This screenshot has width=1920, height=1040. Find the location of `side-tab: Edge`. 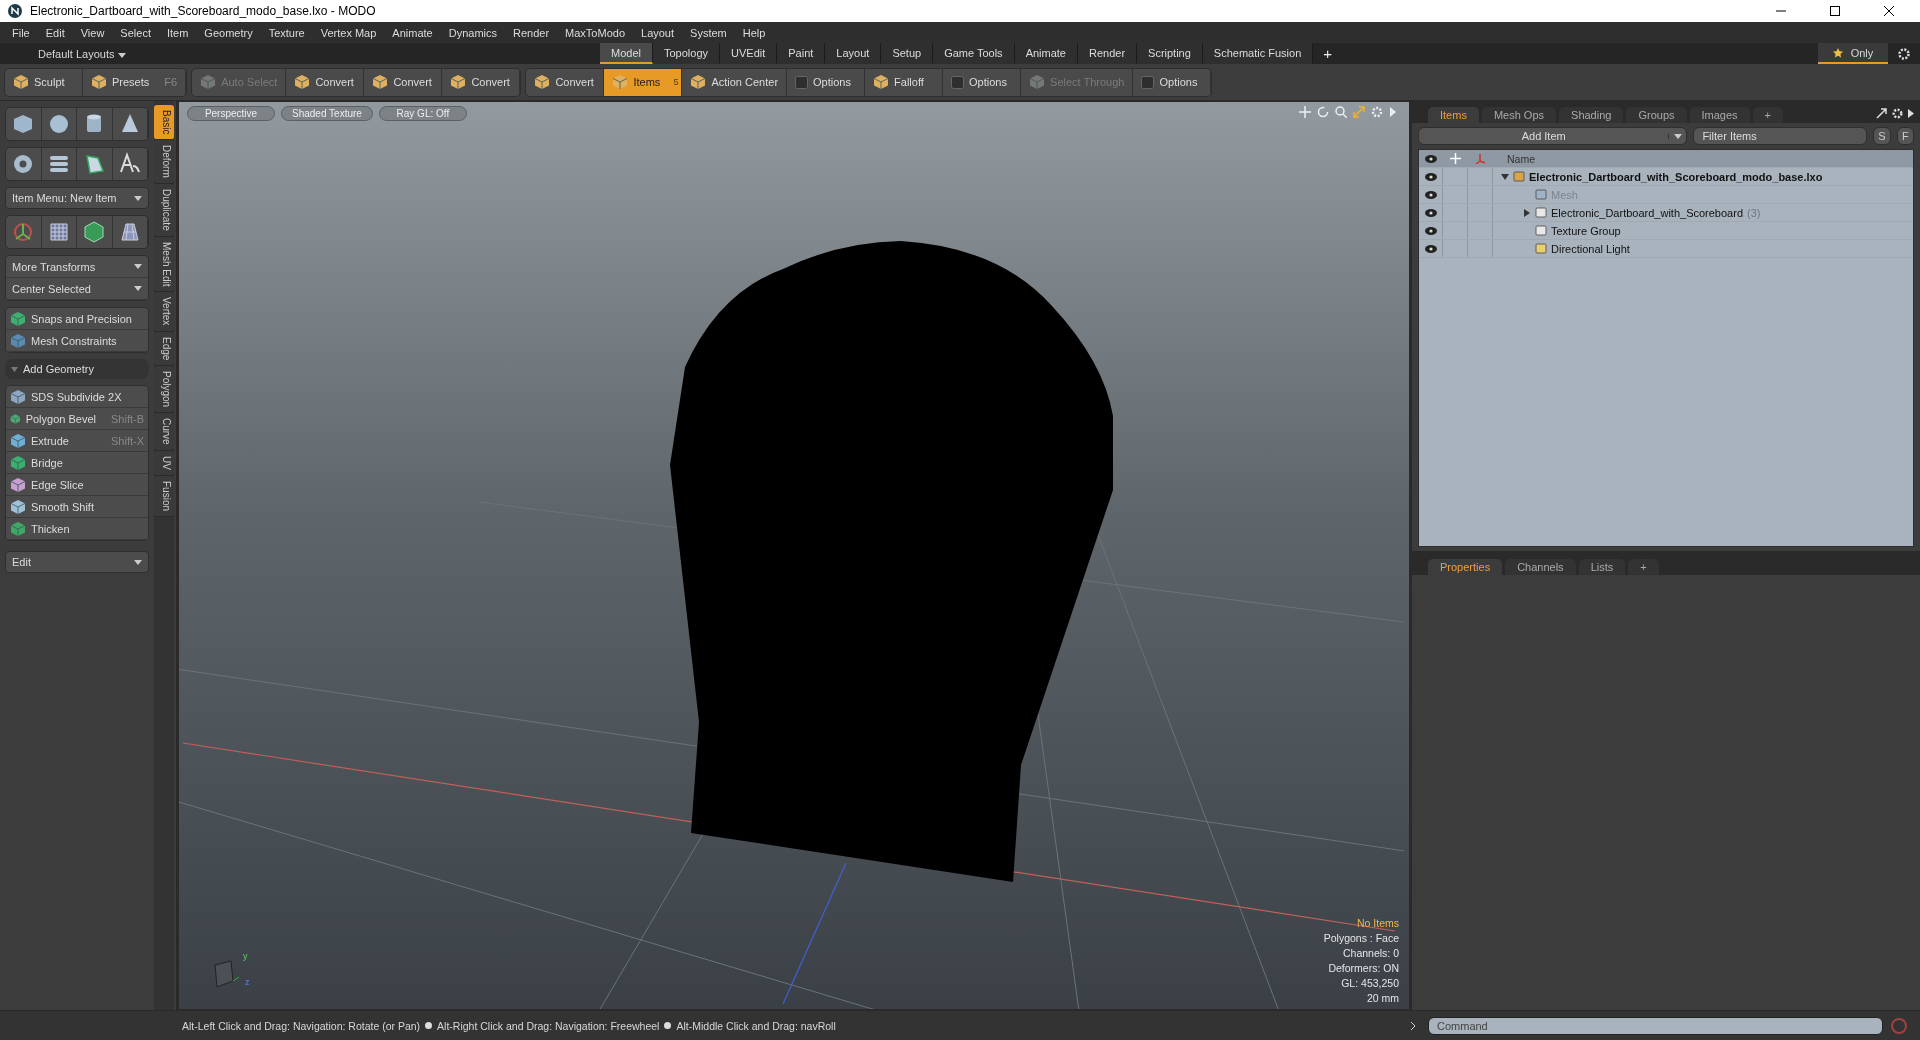

side-tab: Edge is located at coordinates (164, 349).